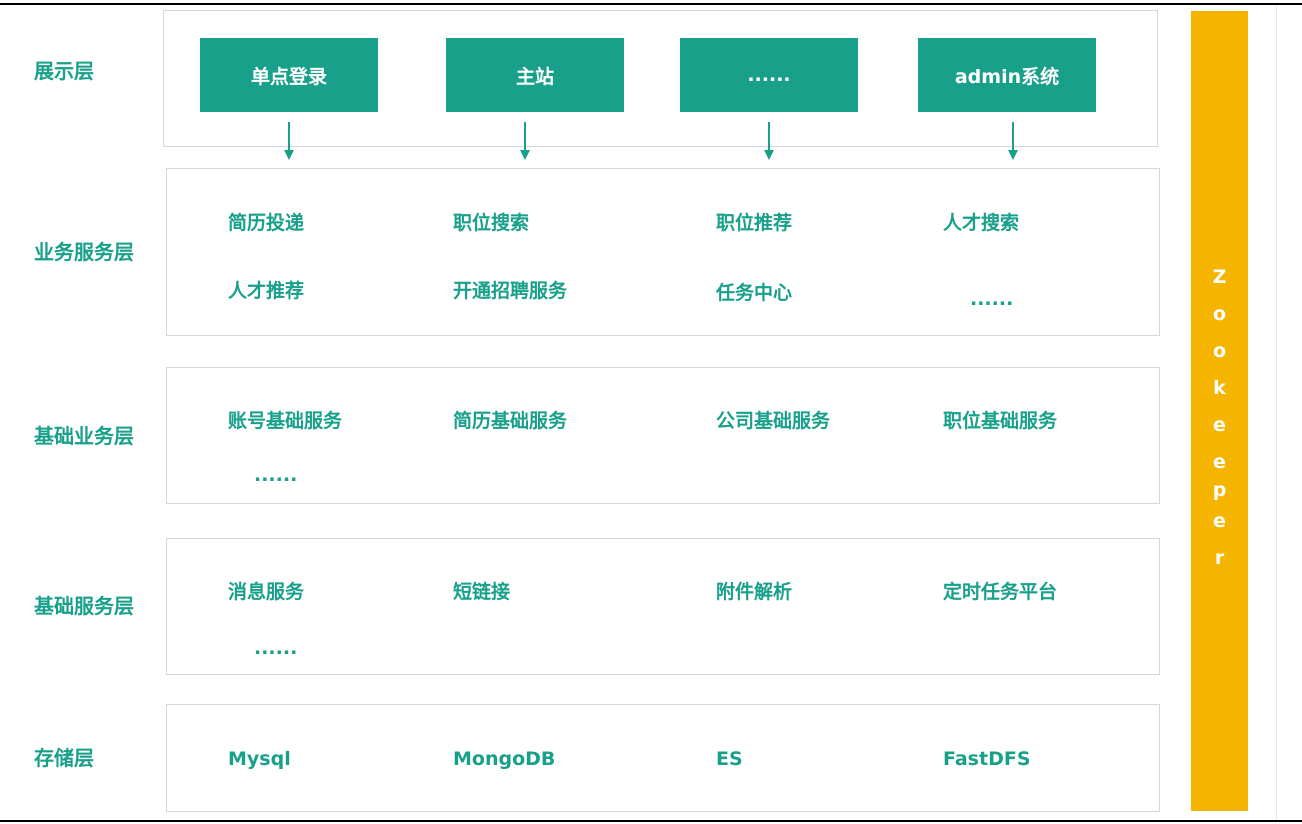 Image resolution: width=1302 pixels, height=824 pixels. I want to click on basic-service-item-message: 消息服务, so click(266, 592).